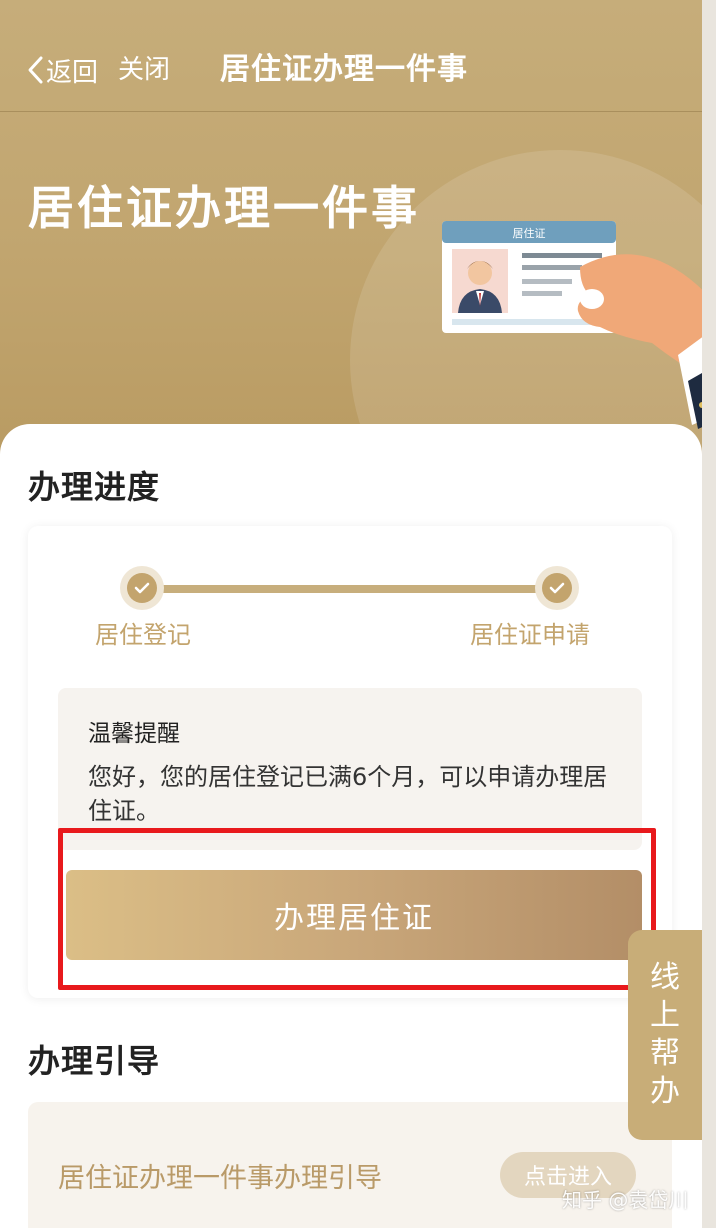  I want to click on apply-residence-permit-button: 办理居住证, so click(354, 915).